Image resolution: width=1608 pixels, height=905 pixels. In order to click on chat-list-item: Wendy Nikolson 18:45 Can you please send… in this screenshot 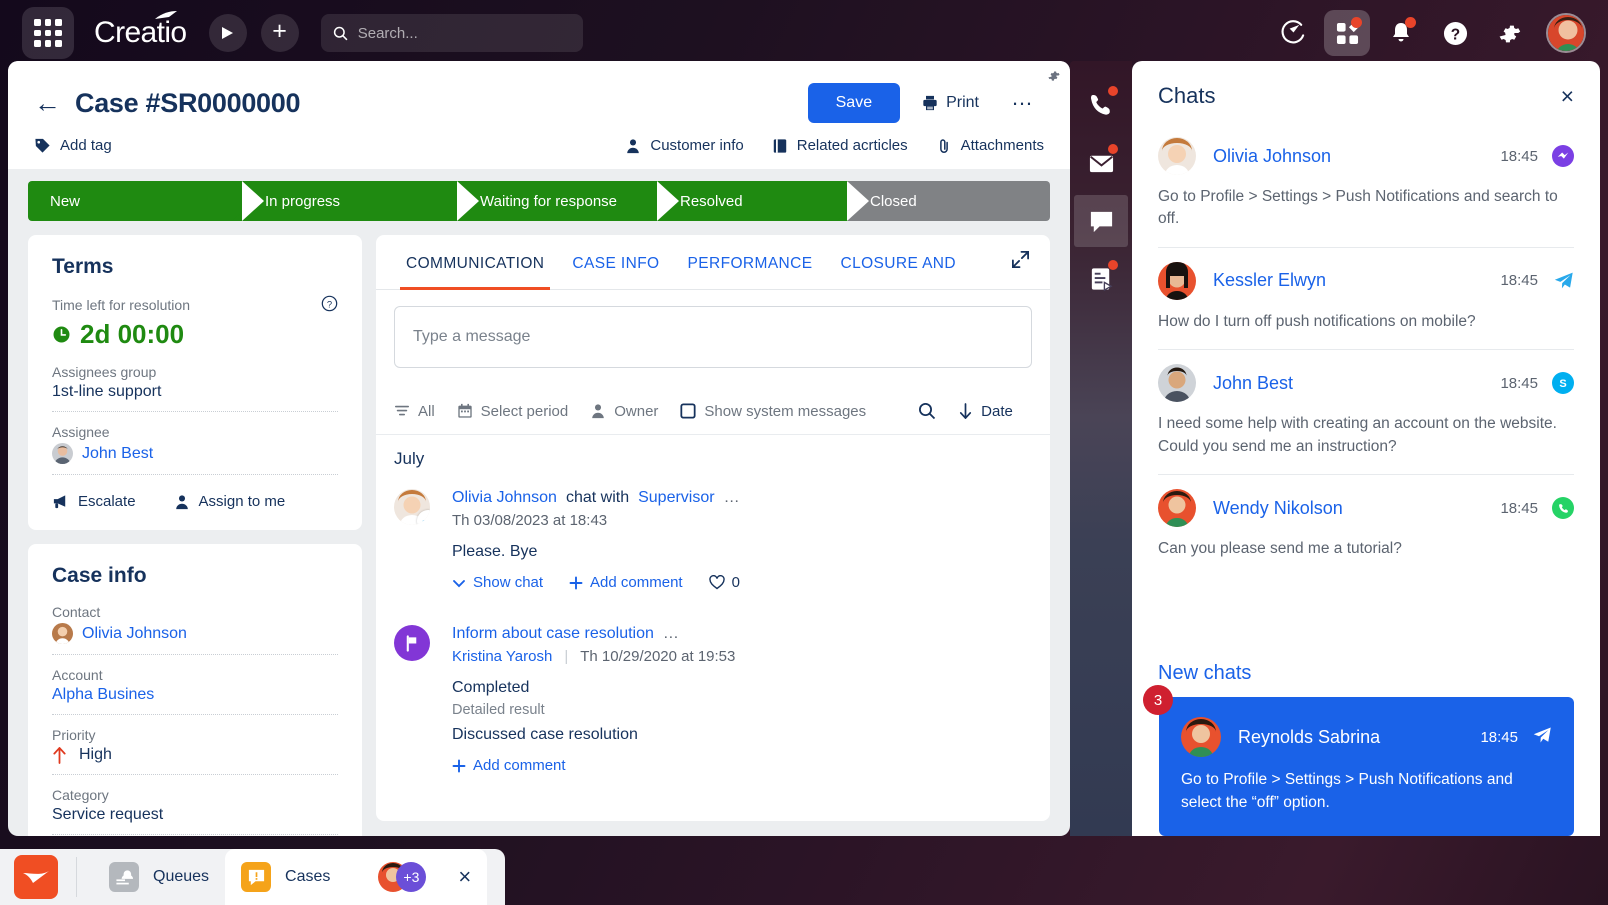, I will do `click(1366, 525)`.